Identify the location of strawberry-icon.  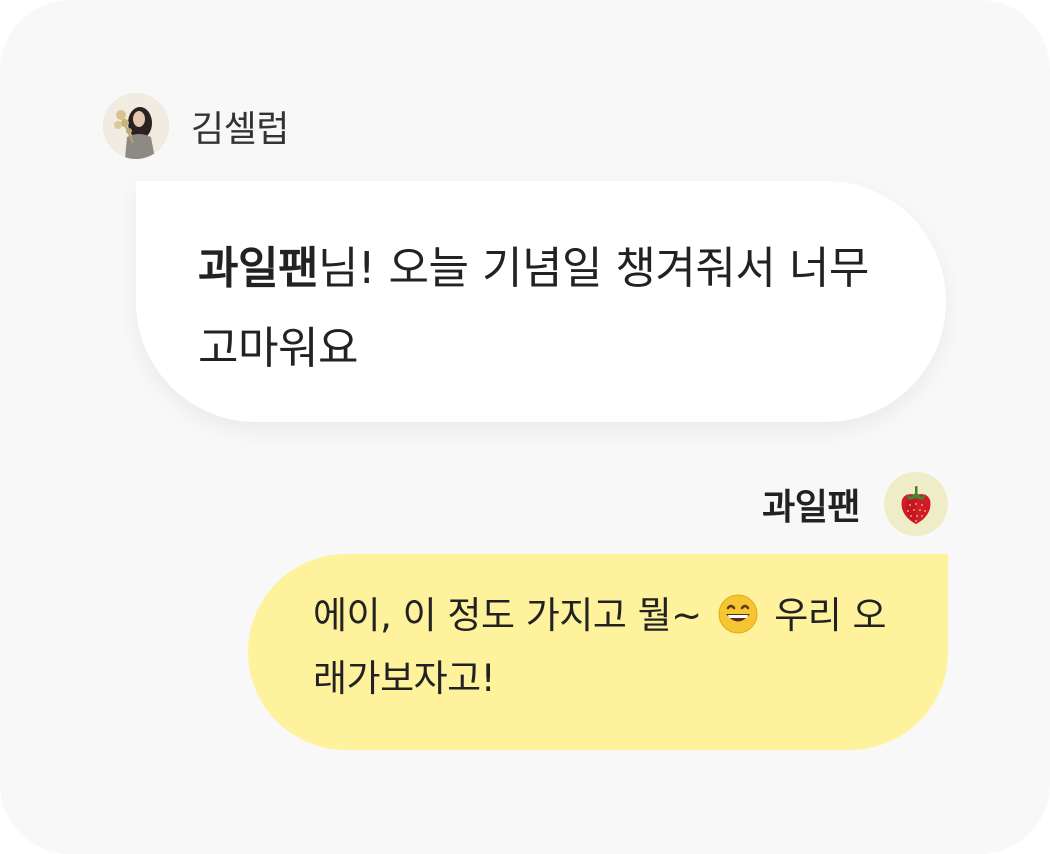
(916, 505).